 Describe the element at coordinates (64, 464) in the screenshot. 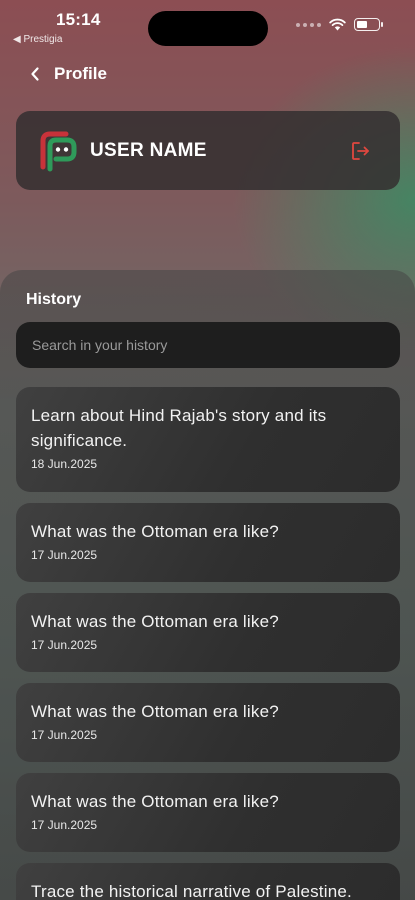

I see `history-item-date: 18 Jun.2025` at that location.